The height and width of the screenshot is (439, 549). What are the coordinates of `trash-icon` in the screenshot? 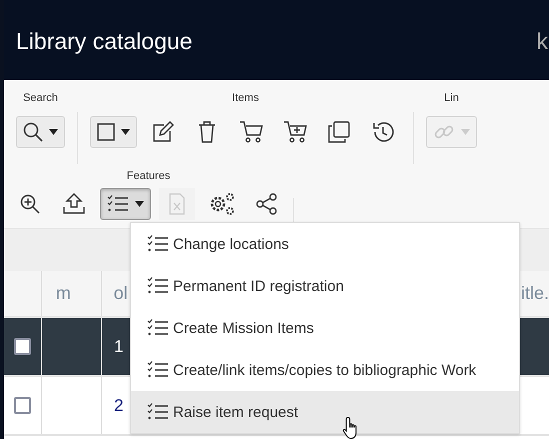 It's located at (207, 132).